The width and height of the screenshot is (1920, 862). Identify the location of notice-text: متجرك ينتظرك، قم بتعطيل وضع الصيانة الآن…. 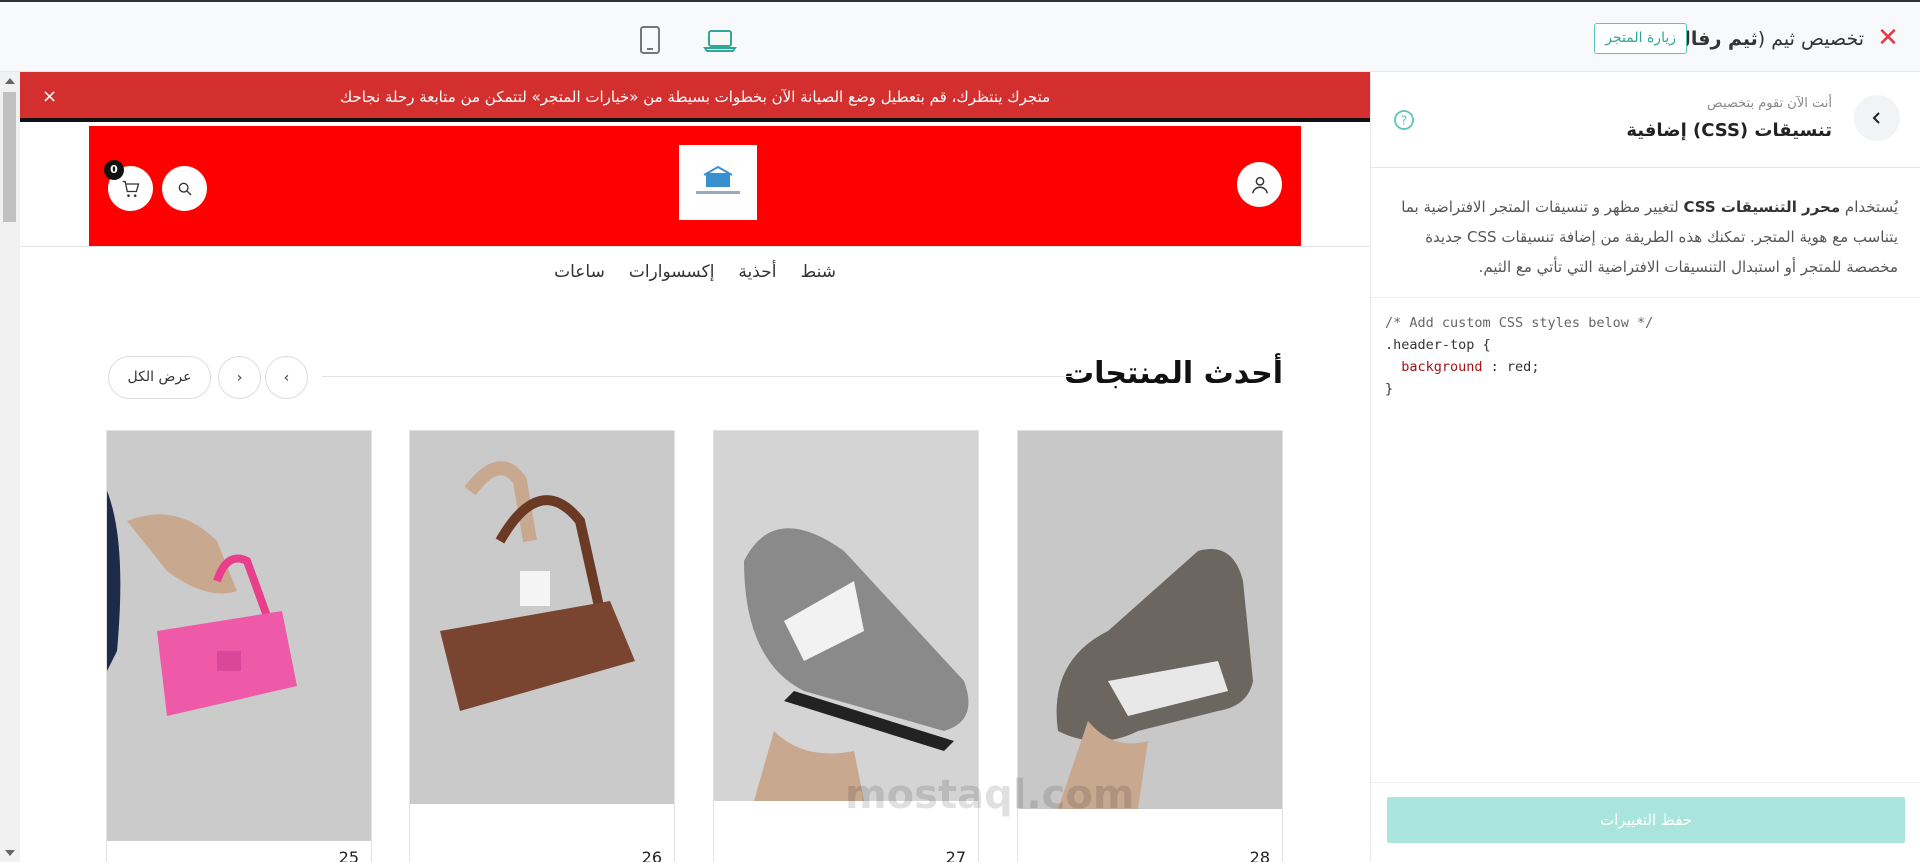
(695, 97).